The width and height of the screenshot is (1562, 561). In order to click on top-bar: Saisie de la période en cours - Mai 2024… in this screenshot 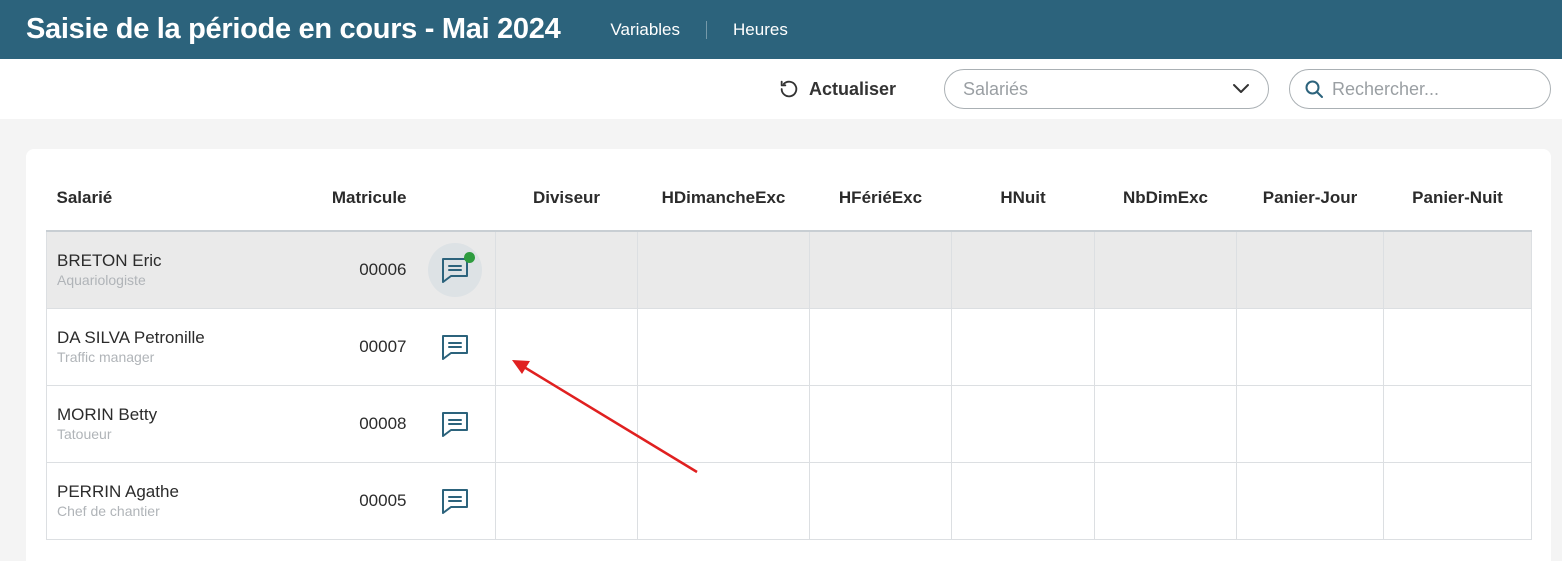, I will do `click(781, 29)`.